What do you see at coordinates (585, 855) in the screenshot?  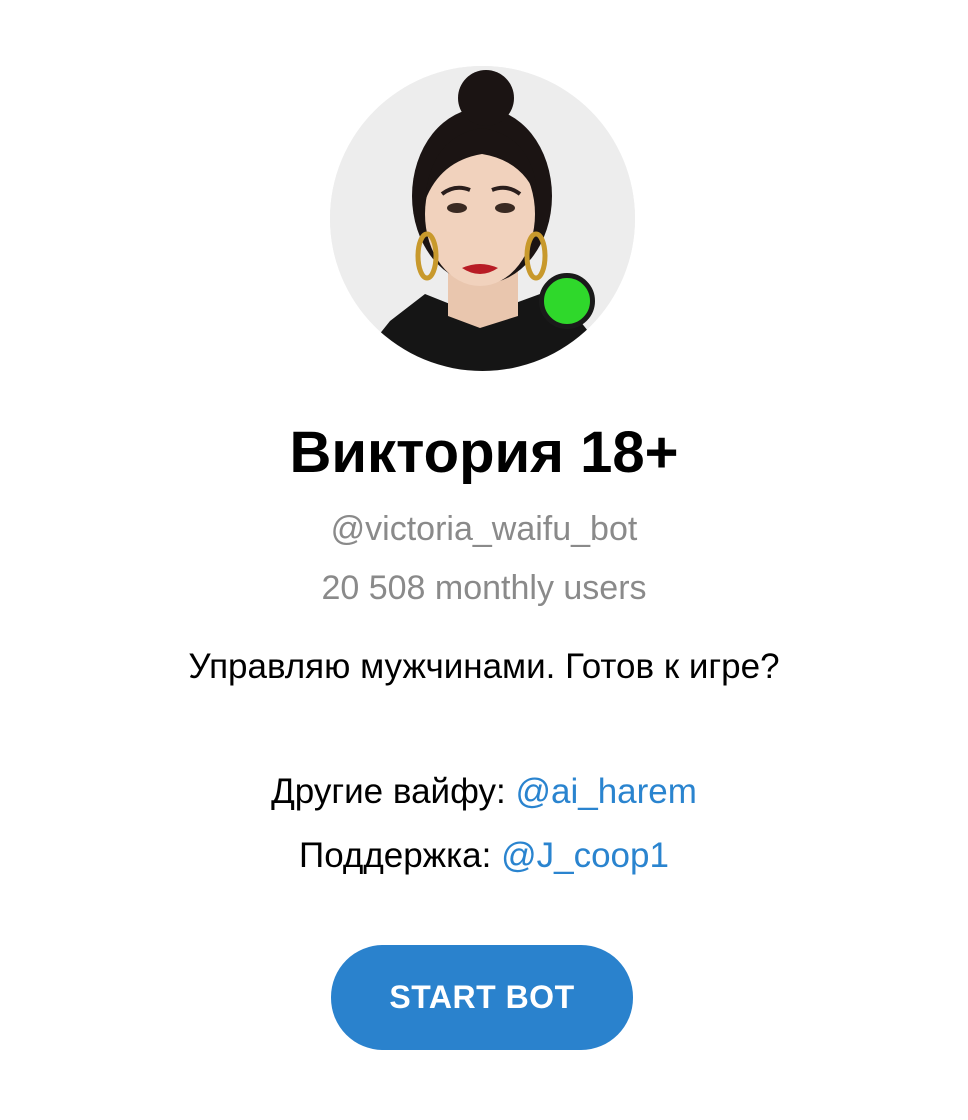 I see `support-link: @J_coop1` at bounding box center [585, 855].